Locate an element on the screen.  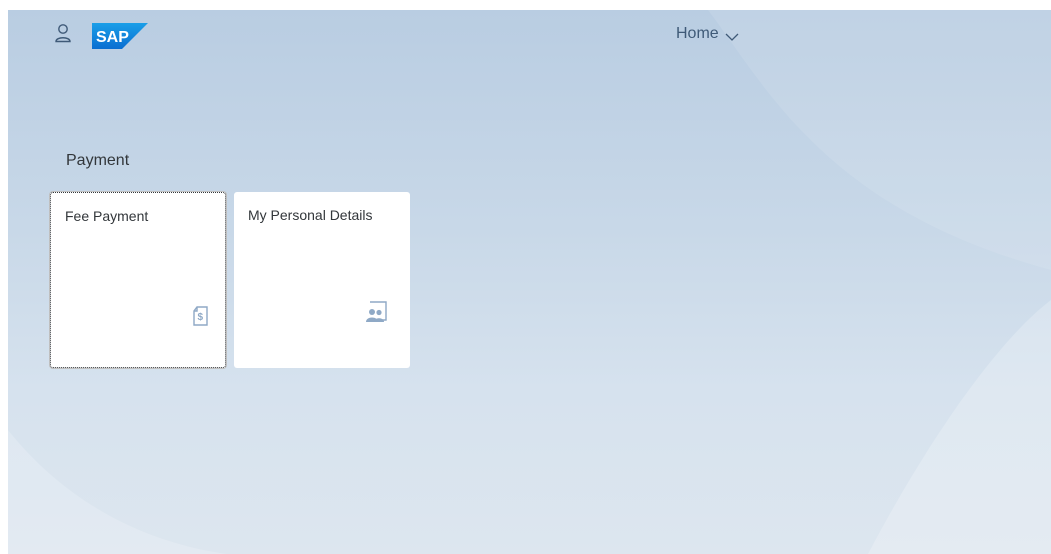
group-title-payment: Payment is located at coordinates (98, 160).